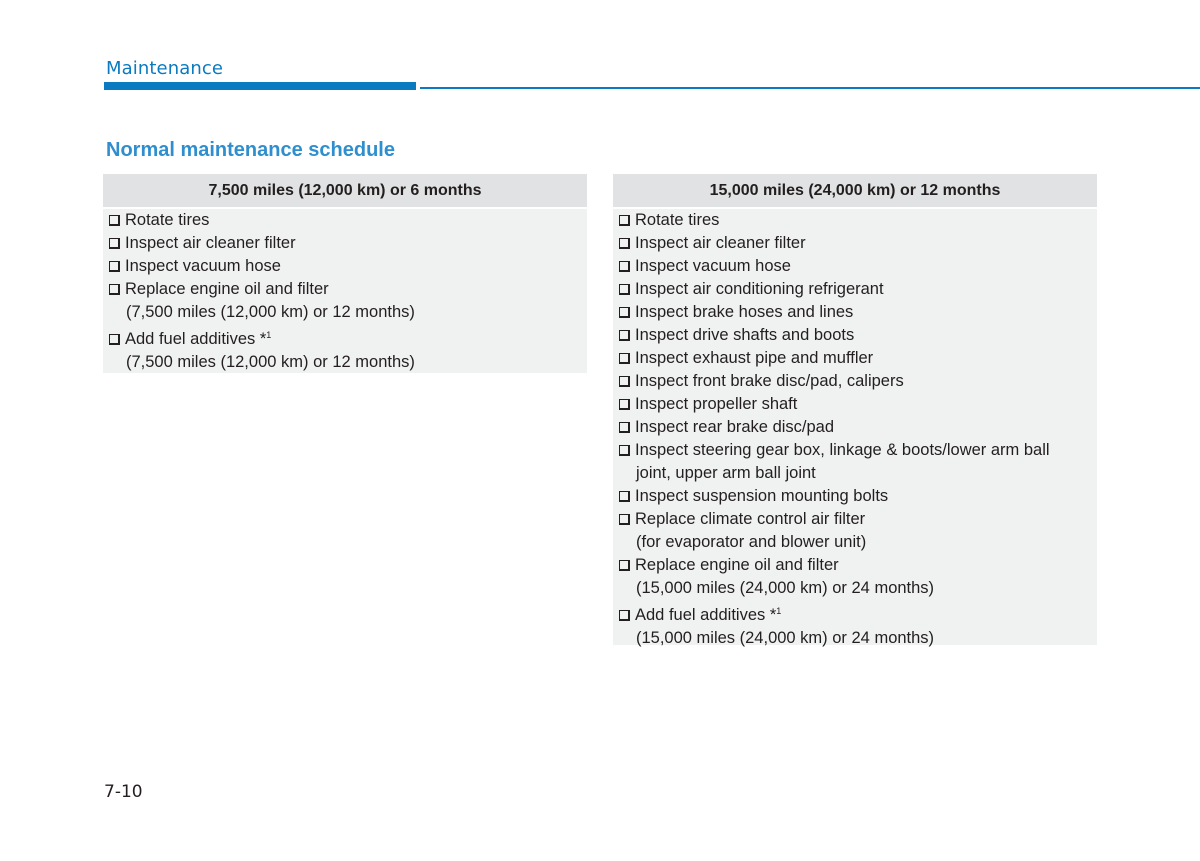  What do you see at coordinates (858, 312) in the screenshot?
I see `checklist-item: Inspect brake hoses and lines` at bounding box center [858, 312].